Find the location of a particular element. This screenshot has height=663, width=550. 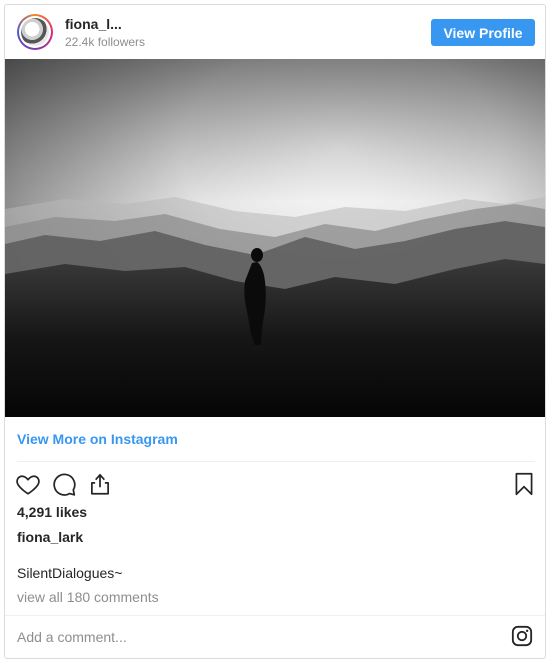

add-comment-input is located at coordinates (257, 637).